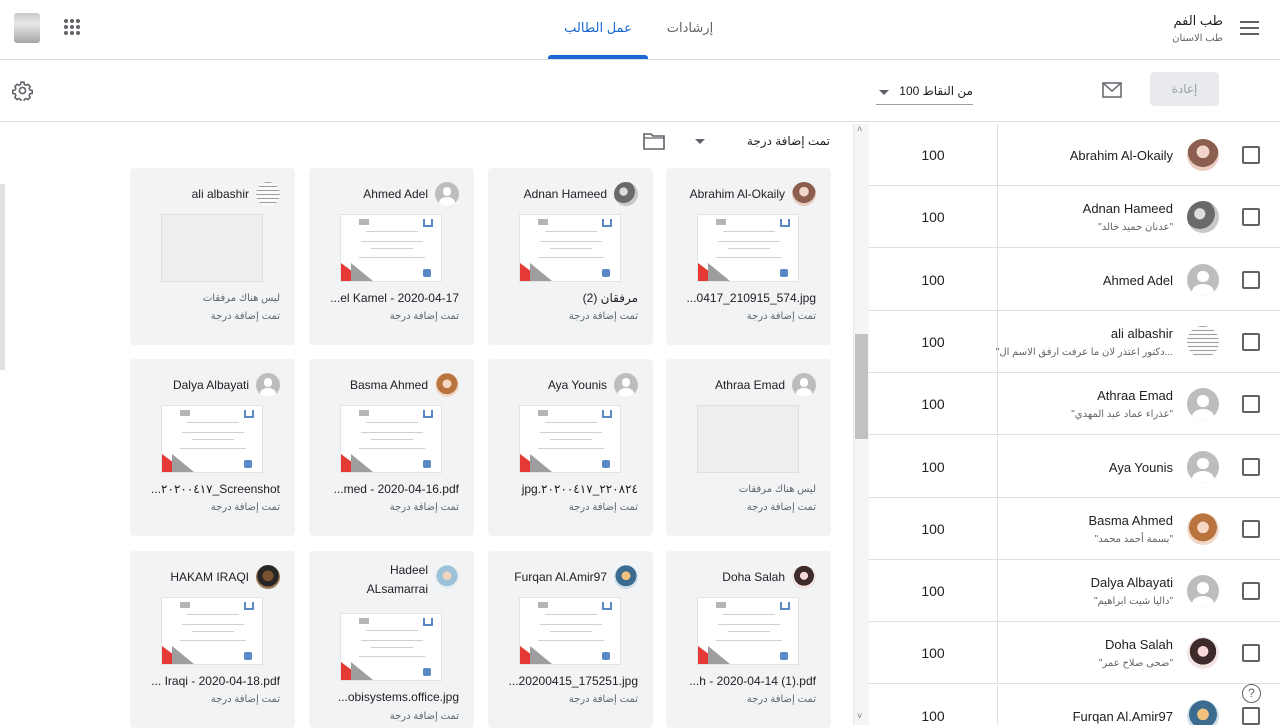 The height and width of the screenshot is (728, 1280). I want to click on tab-instructions: إرشادات, so click(690, 29).